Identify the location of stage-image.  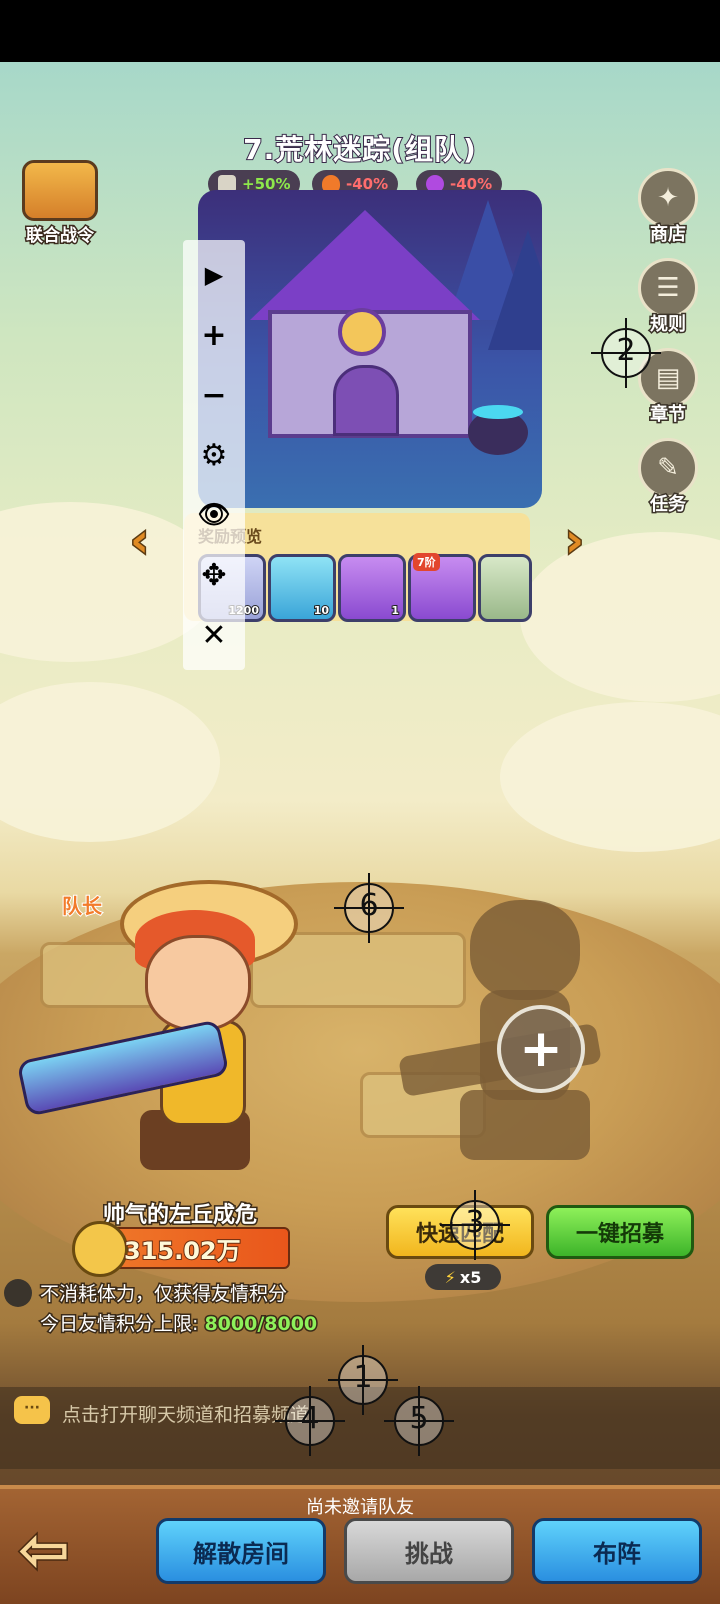
(370, 349).